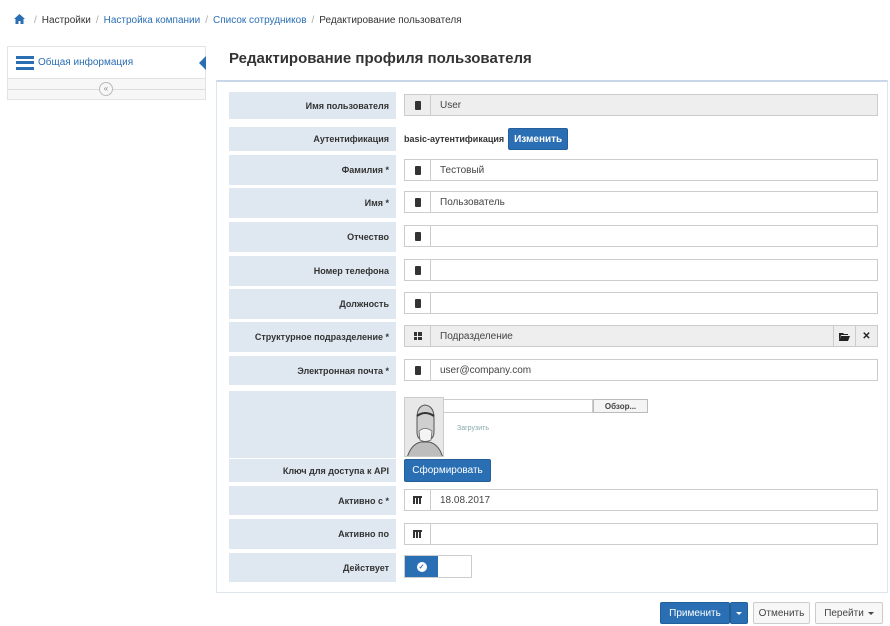  What do you see at coordinates (641, 170) in the screenshot?
I see `lastname-field: Тестовый` at bounding box center [641, 170].